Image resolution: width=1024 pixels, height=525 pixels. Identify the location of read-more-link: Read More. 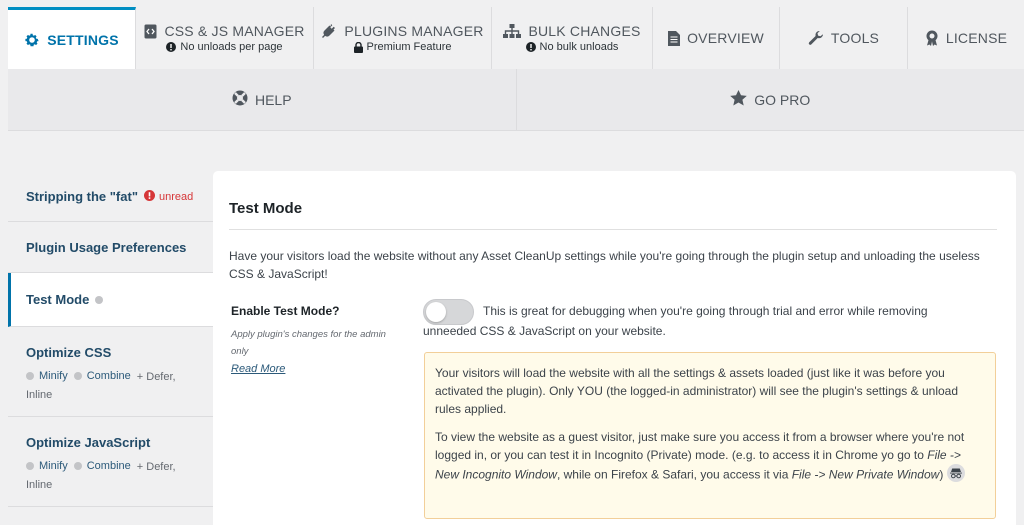
(258, 369).